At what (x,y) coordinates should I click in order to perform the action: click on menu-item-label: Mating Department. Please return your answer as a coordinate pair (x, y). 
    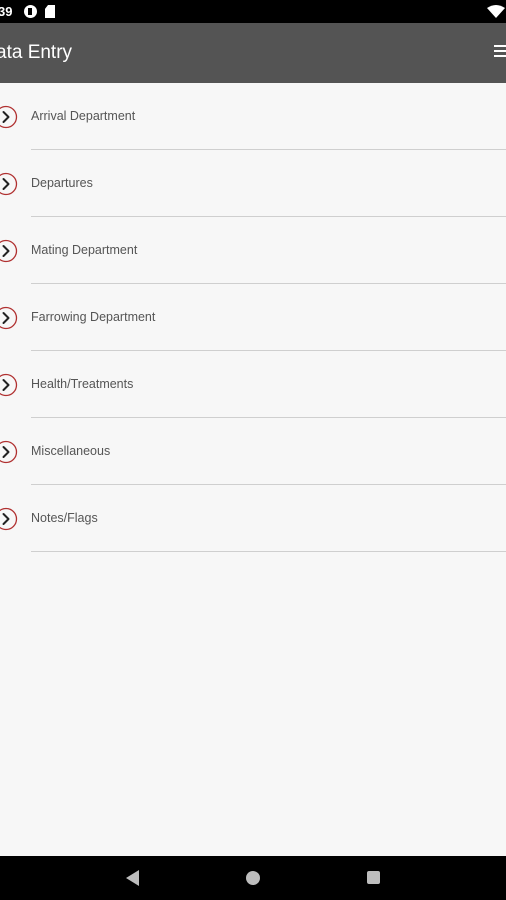
    Looking at the image, I should click on (84, 250).